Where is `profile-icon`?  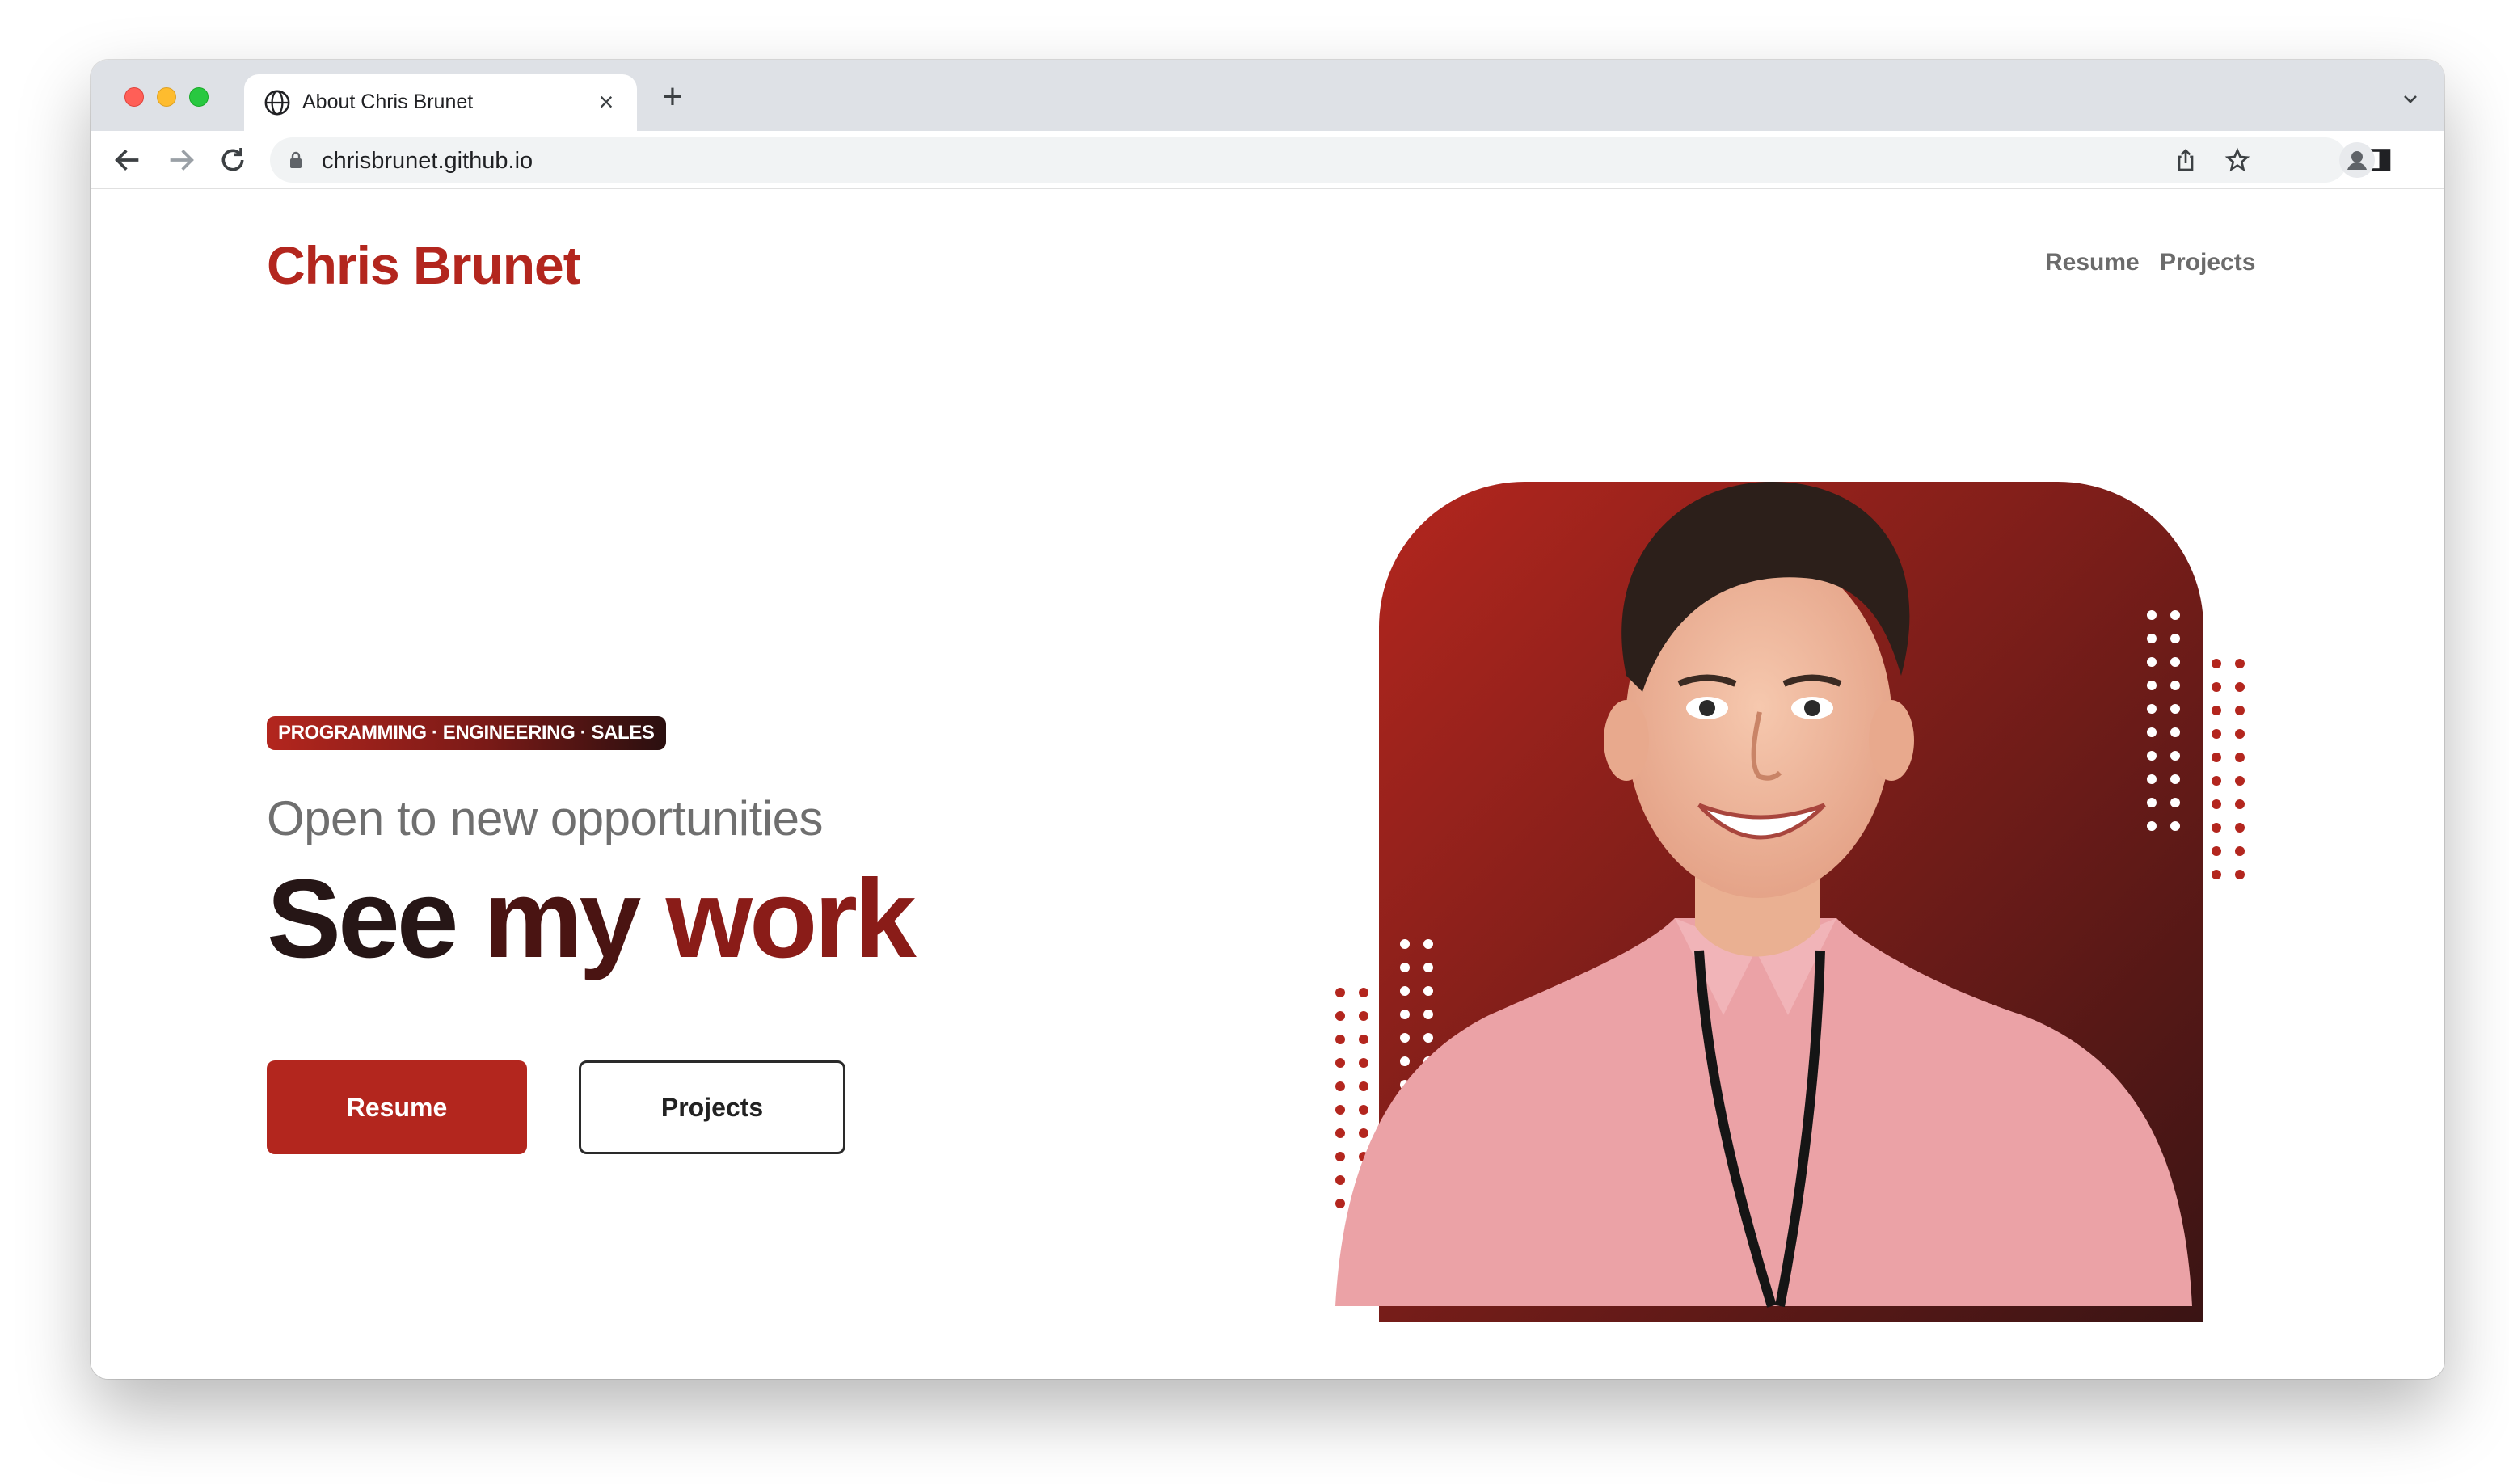 profile-icon is located at coordinates (2357, 160).